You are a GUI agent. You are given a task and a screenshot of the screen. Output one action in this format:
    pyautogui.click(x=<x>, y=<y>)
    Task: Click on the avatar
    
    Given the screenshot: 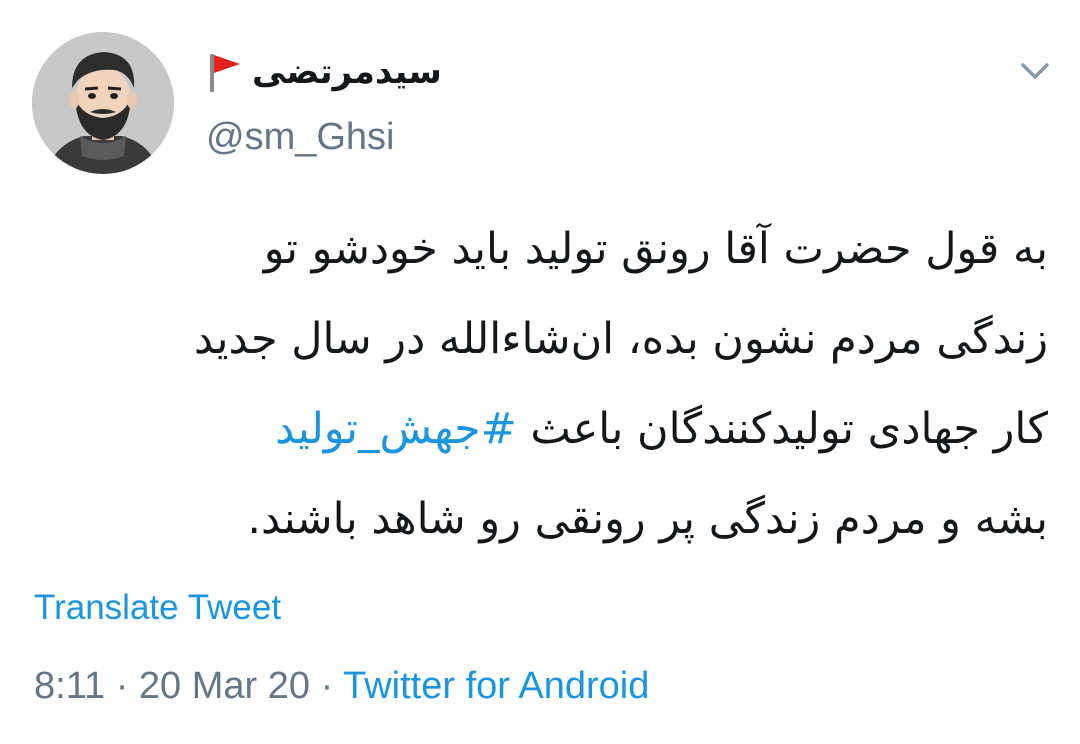 What is the action you would take?
    pyautogui.click(x=103, y=103)
    